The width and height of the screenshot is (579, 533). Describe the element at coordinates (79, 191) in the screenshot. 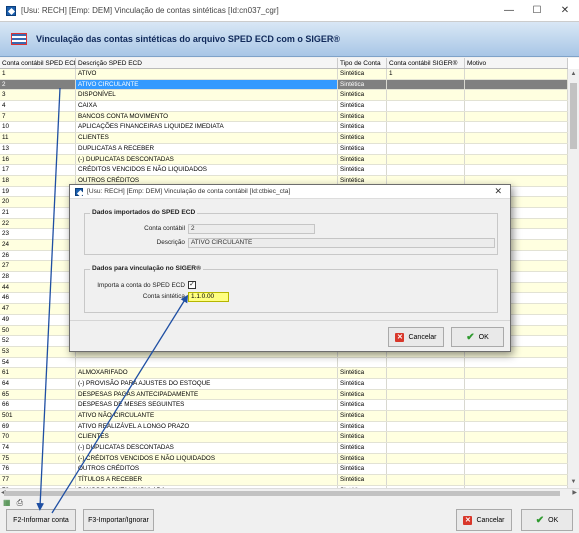

I see `app-icon` at that location.